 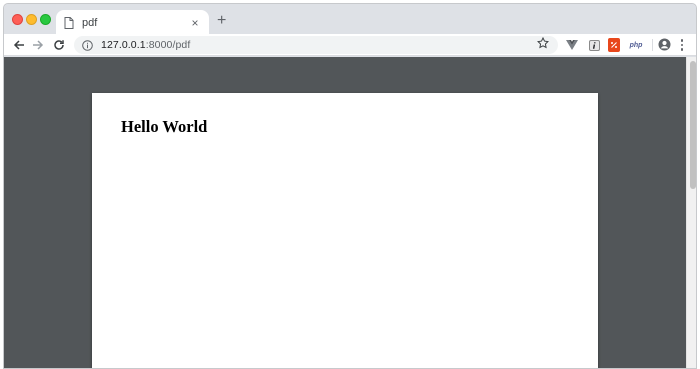 What do you see at coordinates (45, 19) in the screenshot?
I see `window-maximize-button` at bounding box center [45, 19].